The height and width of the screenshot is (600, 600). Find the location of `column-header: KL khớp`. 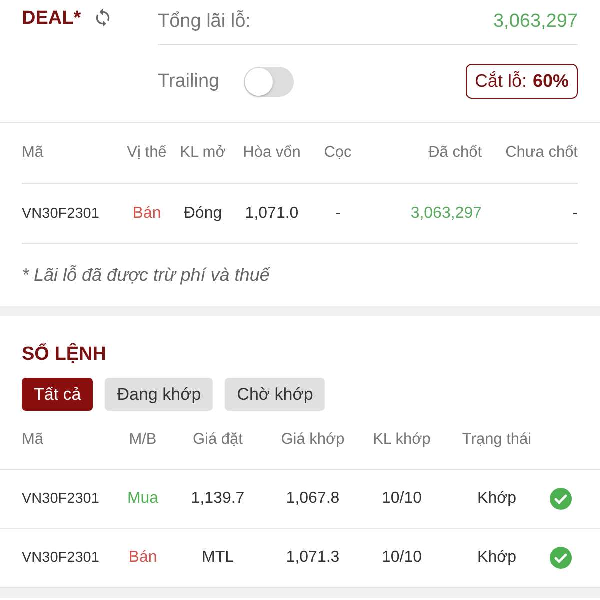

column-header: KL khớp is located at coordinates (402, 440).